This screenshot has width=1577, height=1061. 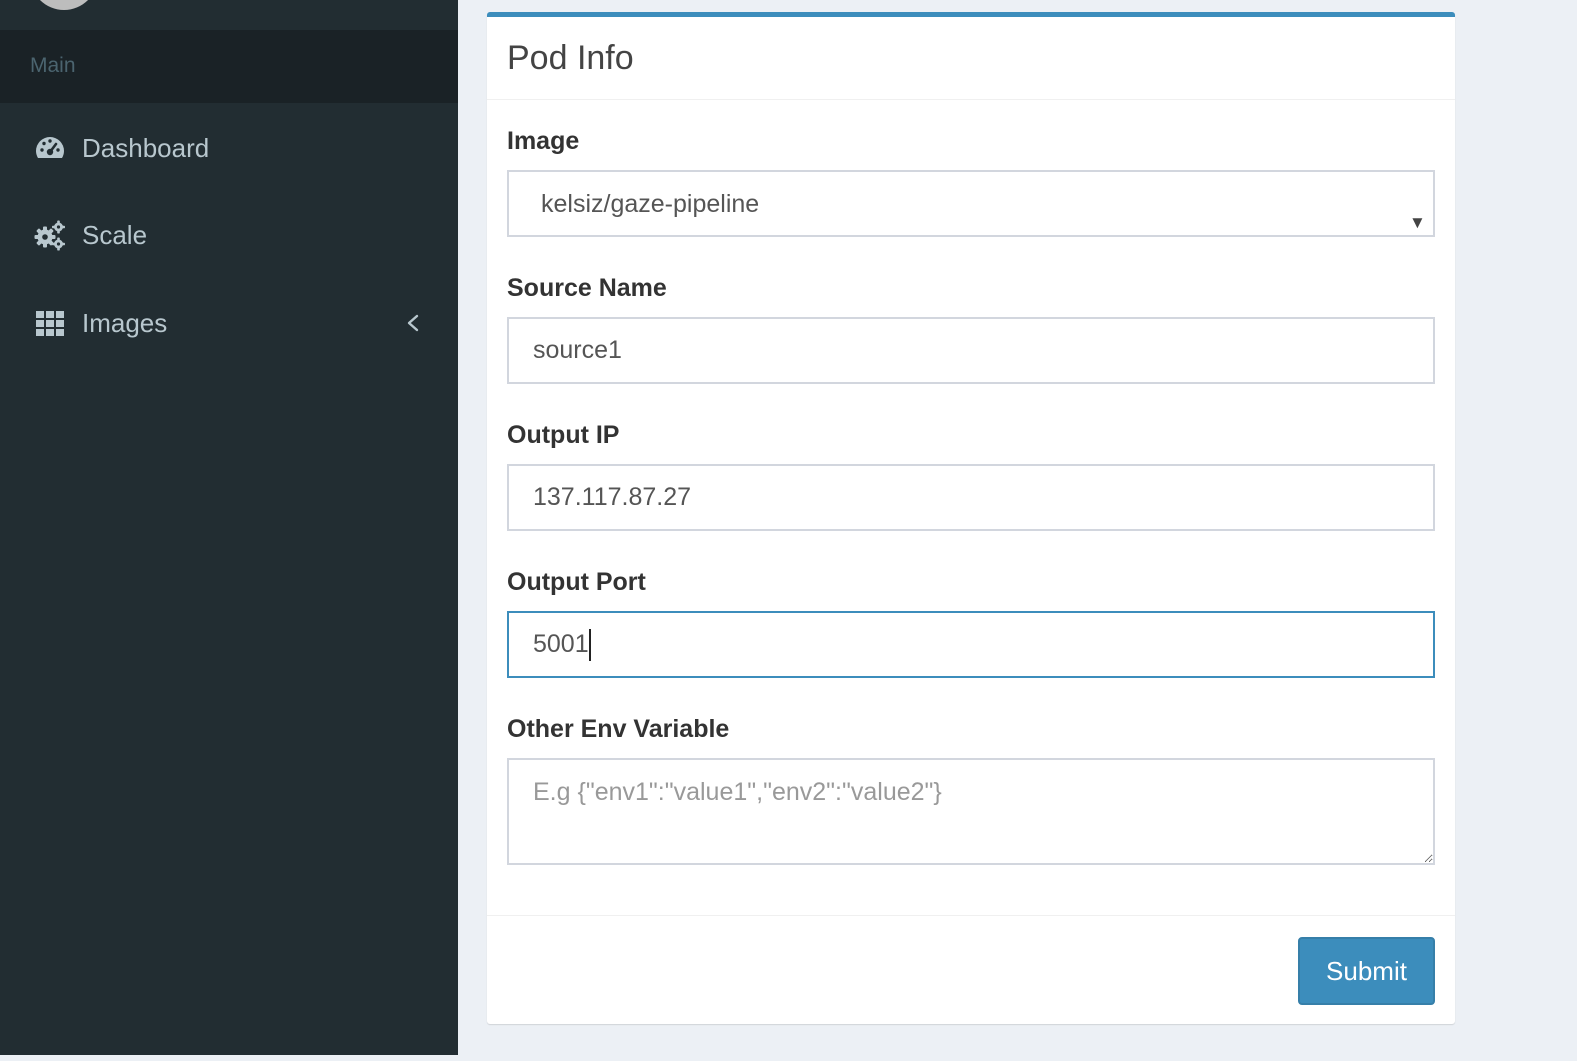 What do you see at coordinates (971, 915) in the screenshot?
I see `footer-divider` at bounding box center [971, 915].